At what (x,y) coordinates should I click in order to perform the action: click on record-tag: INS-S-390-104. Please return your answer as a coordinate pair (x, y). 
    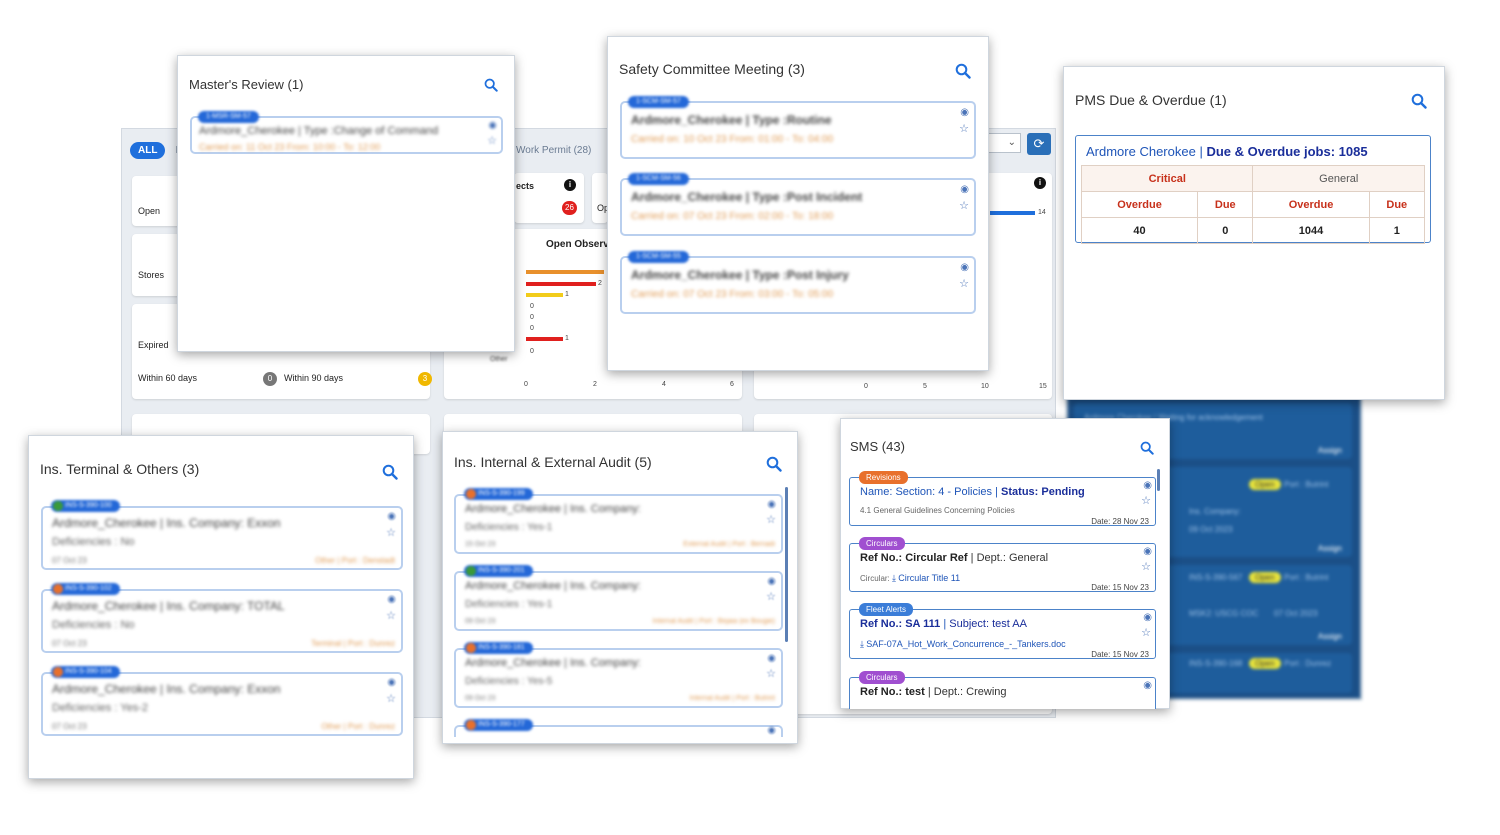
    Looking at the image, I should click on (85, 672).